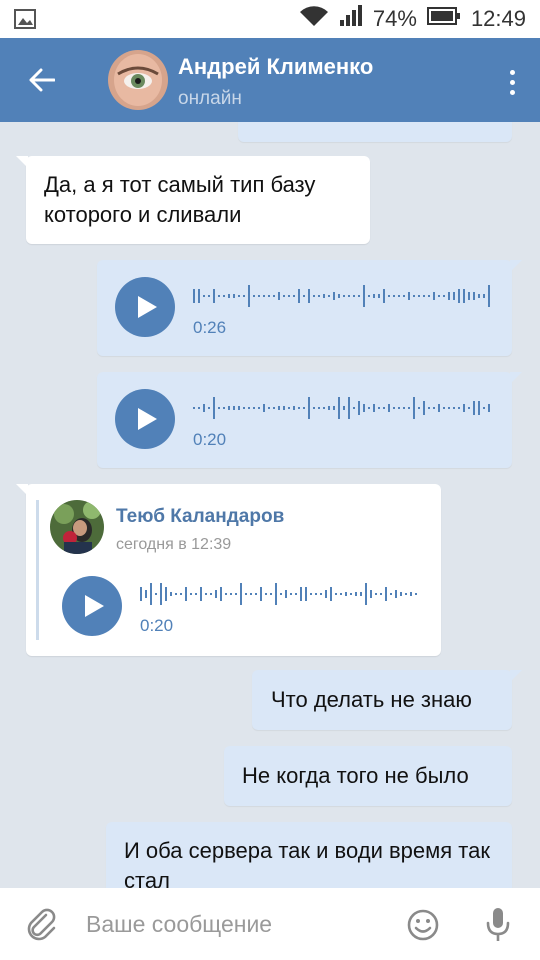 This screenshot has height=960, width=540. Describe the element at coordinates (498, 925) in the screenshot. I see `voice-record-button` at that location.